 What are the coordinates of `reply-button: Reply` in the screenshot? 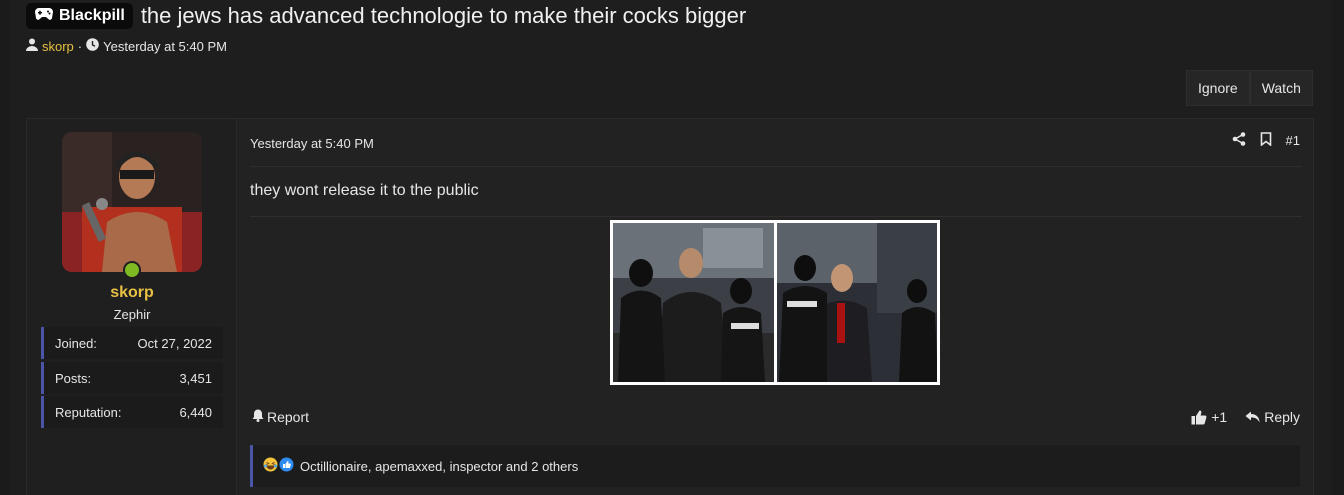 It's located at (1272, 417).